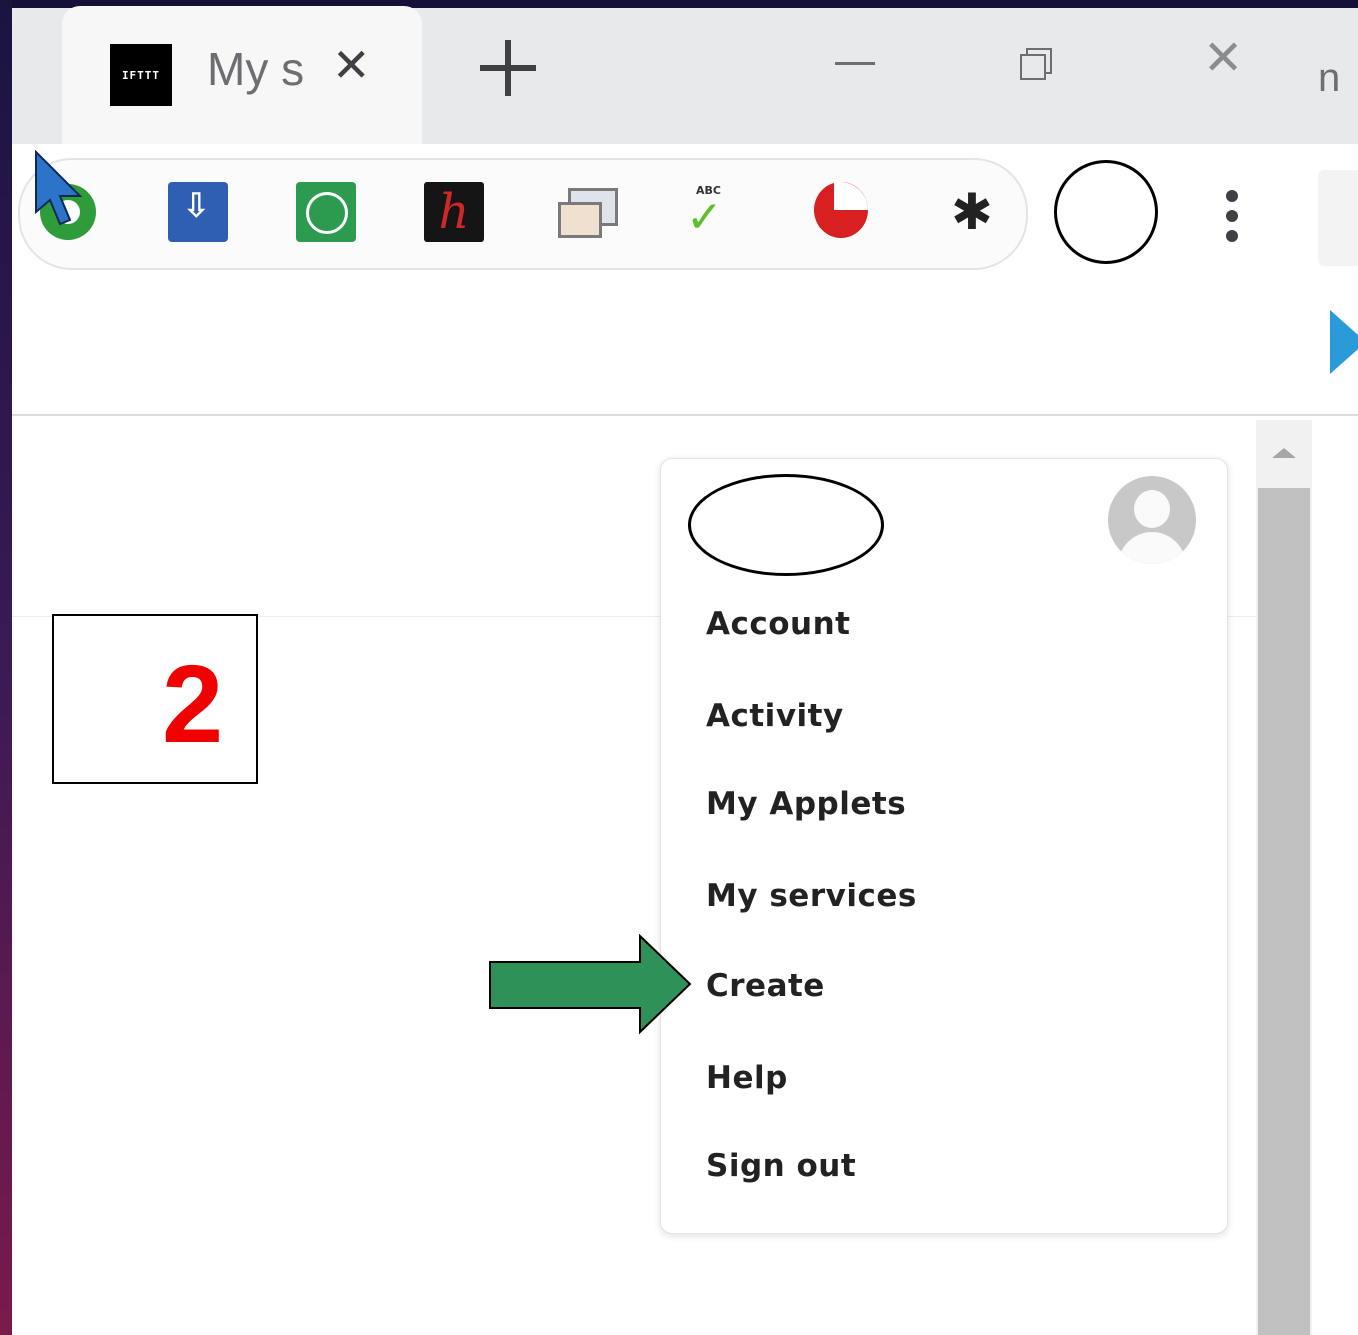 The height and width of the screenshot is (1335, 1358). Describe the element at coordinates (1344, 342) in the screenshot. I see `play-store-icon` at that location.